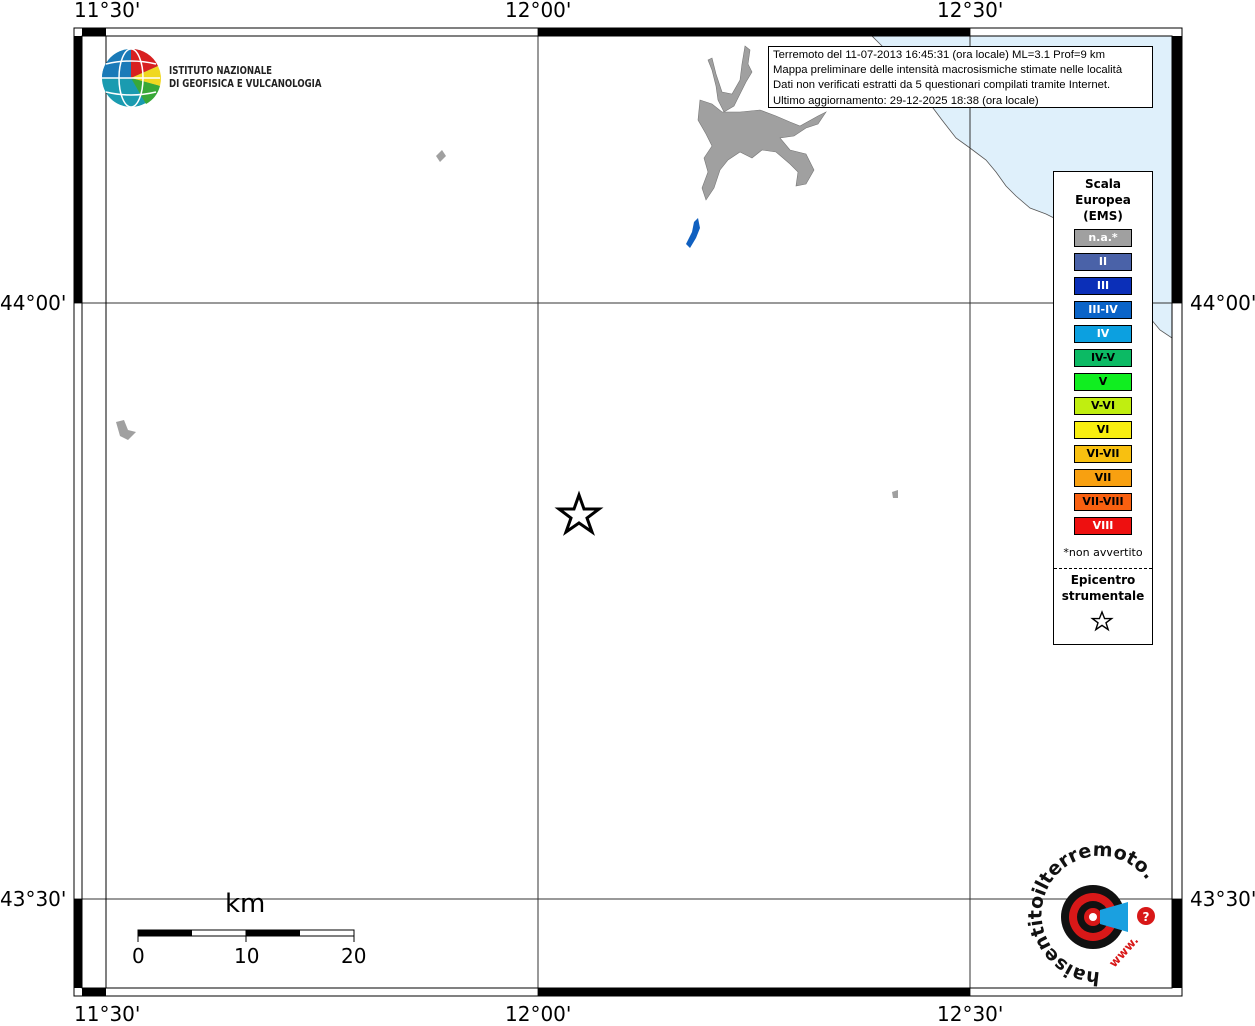  What do you see at coordinates (970, 1014) in the screenshot?
I see `lon-label-bottom-3: 12°30'` at bounding box center [970, 1014].